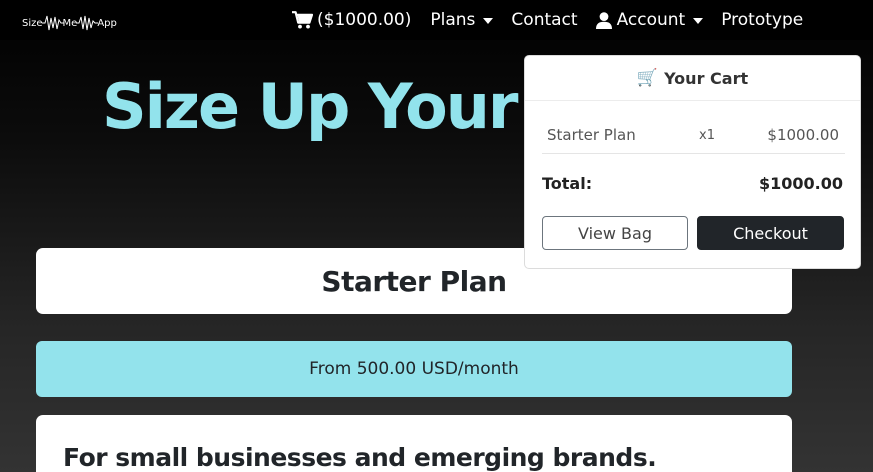 This screenshot has width=873, height=472. Describe the element at coordinates (803, 135) in the screenshot. I see `cart-item-price: $1000.00` at that location.